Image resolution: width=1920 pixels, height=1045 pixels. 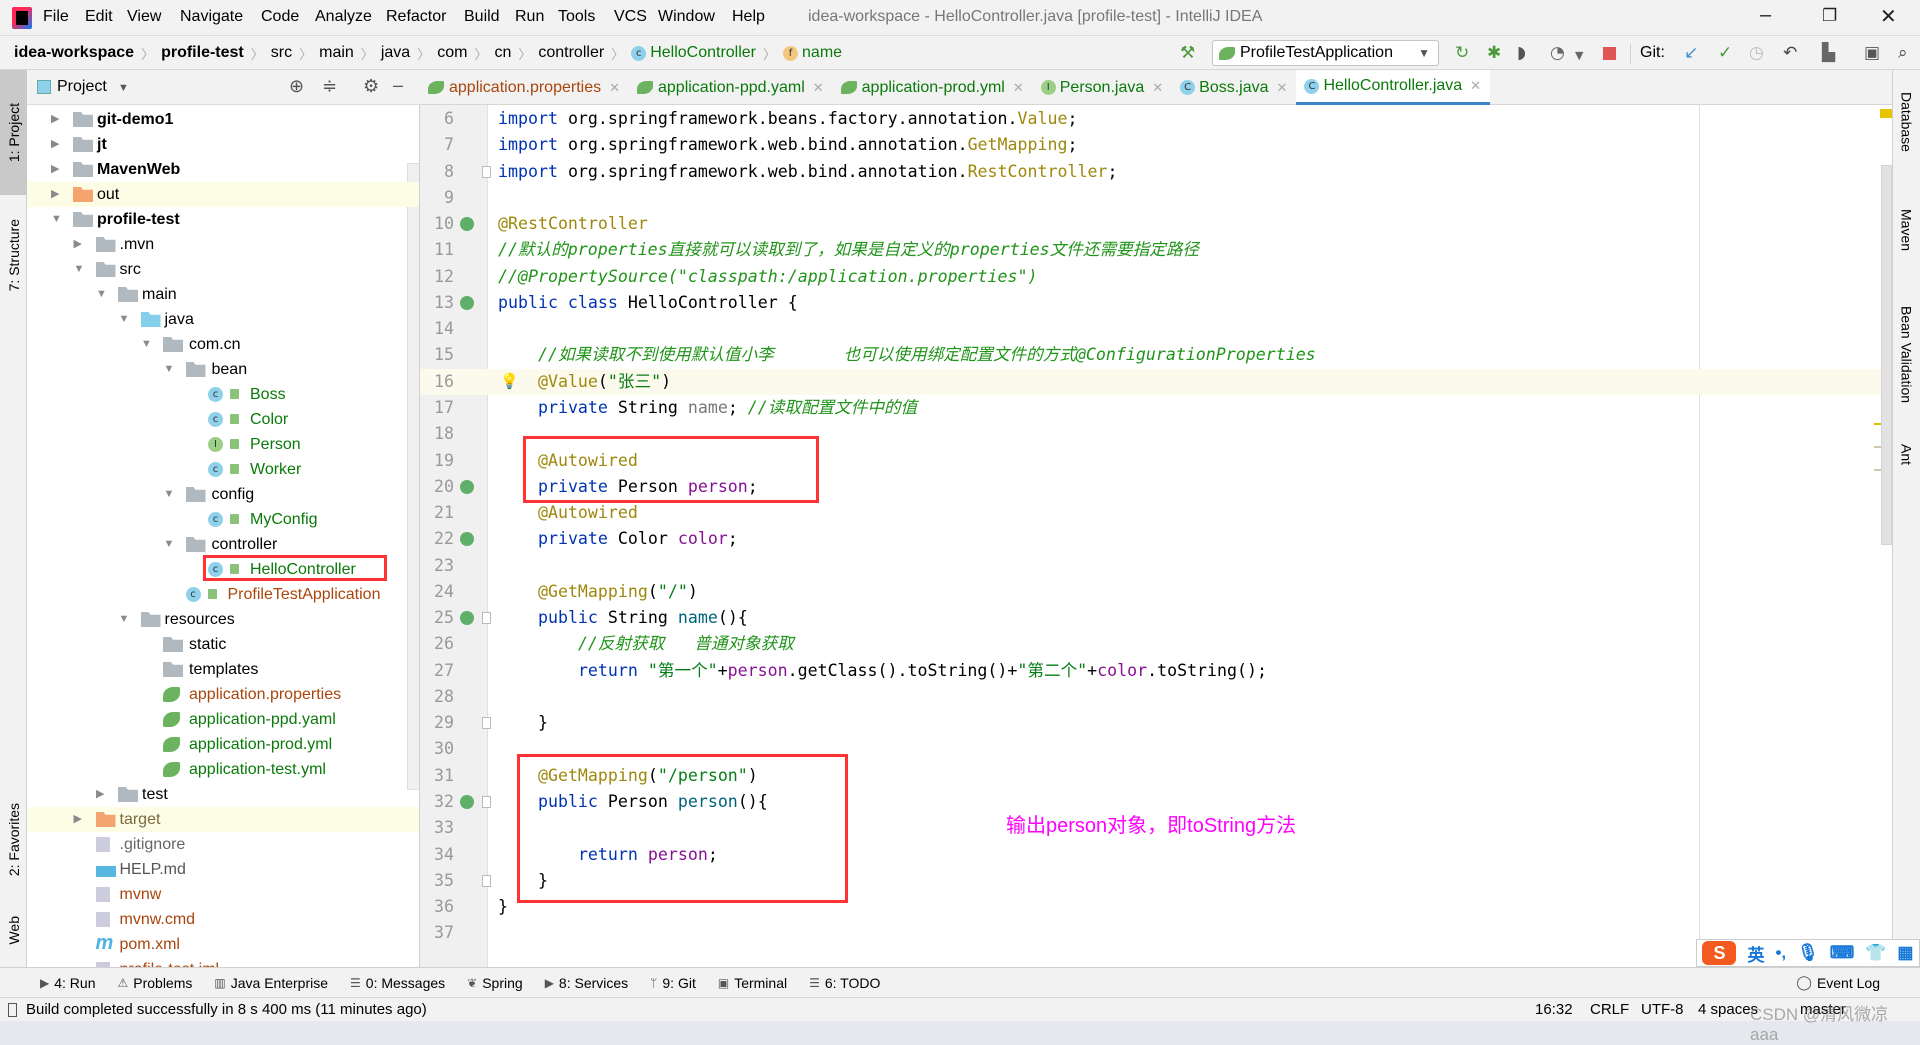 I want to click on tree-item-application-properties: application.properties, so click(x=223, y=694).